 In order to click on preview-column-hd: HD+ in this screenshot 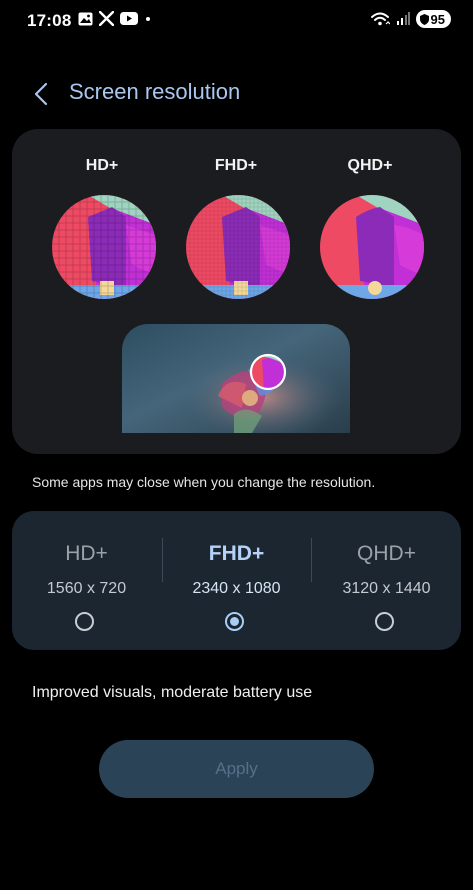, I will do `click(102, 166)`.